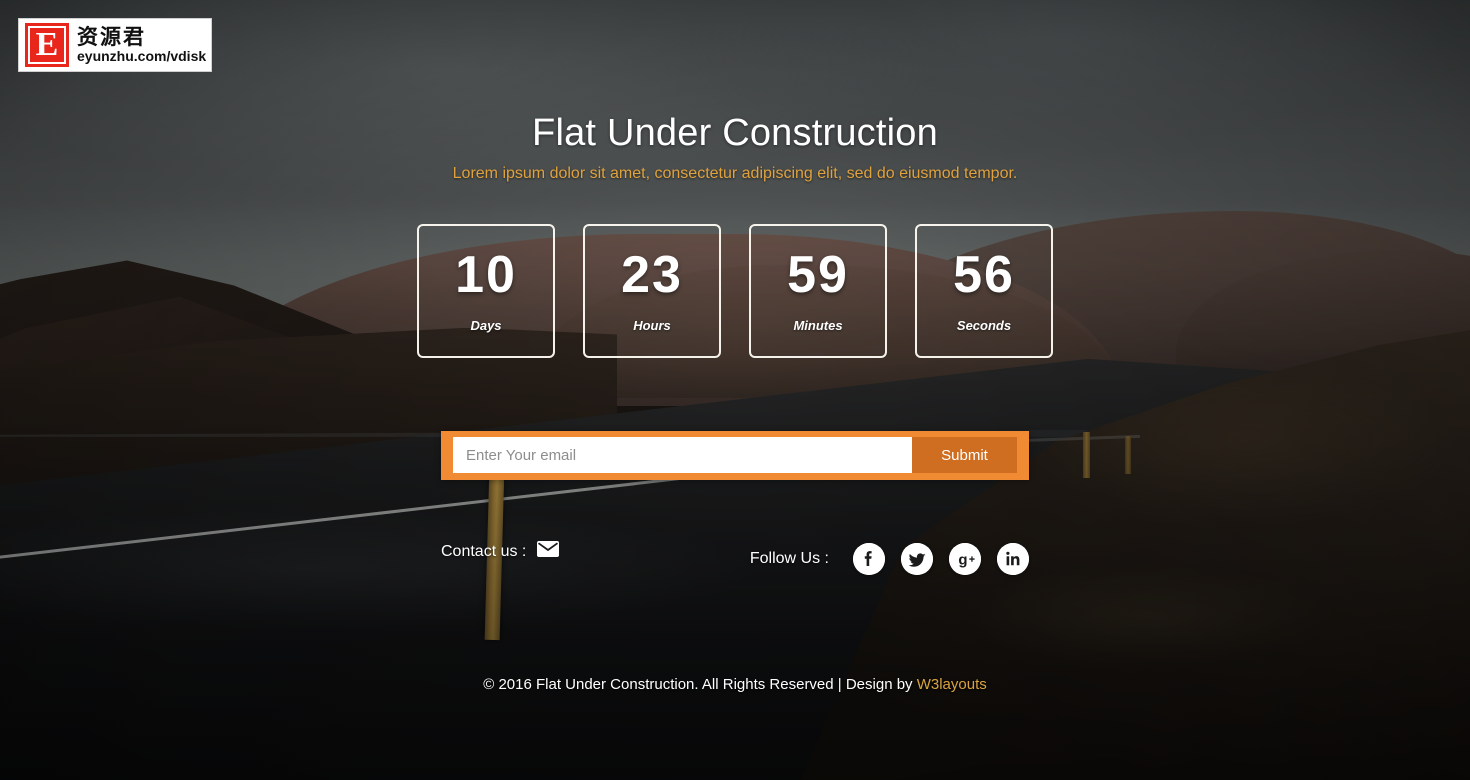  I want to click on contact-row: Contact us :, so click(500, 551).